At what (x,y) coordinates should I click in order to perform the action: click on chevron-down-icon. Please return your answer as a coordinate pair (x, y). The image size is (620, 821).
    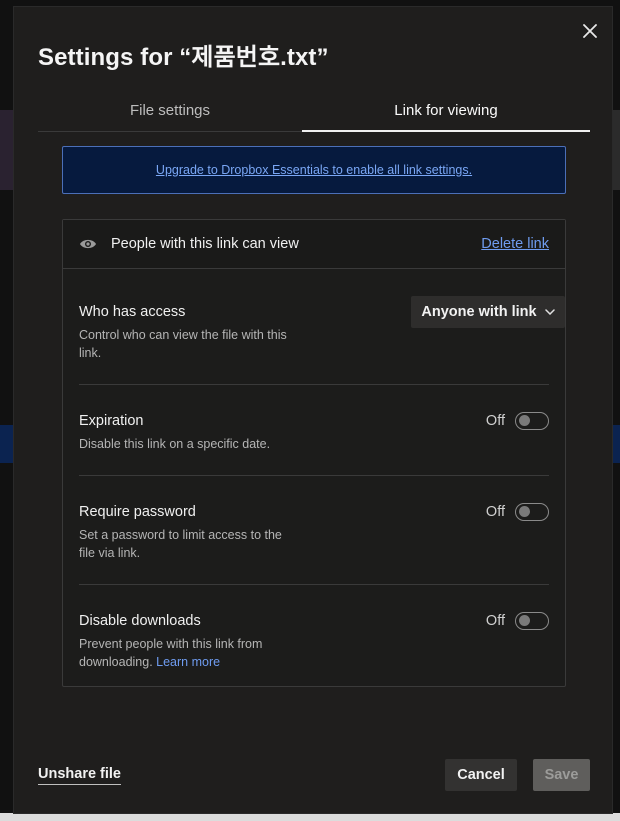
    Looking at the image, I should click on (549, 312).